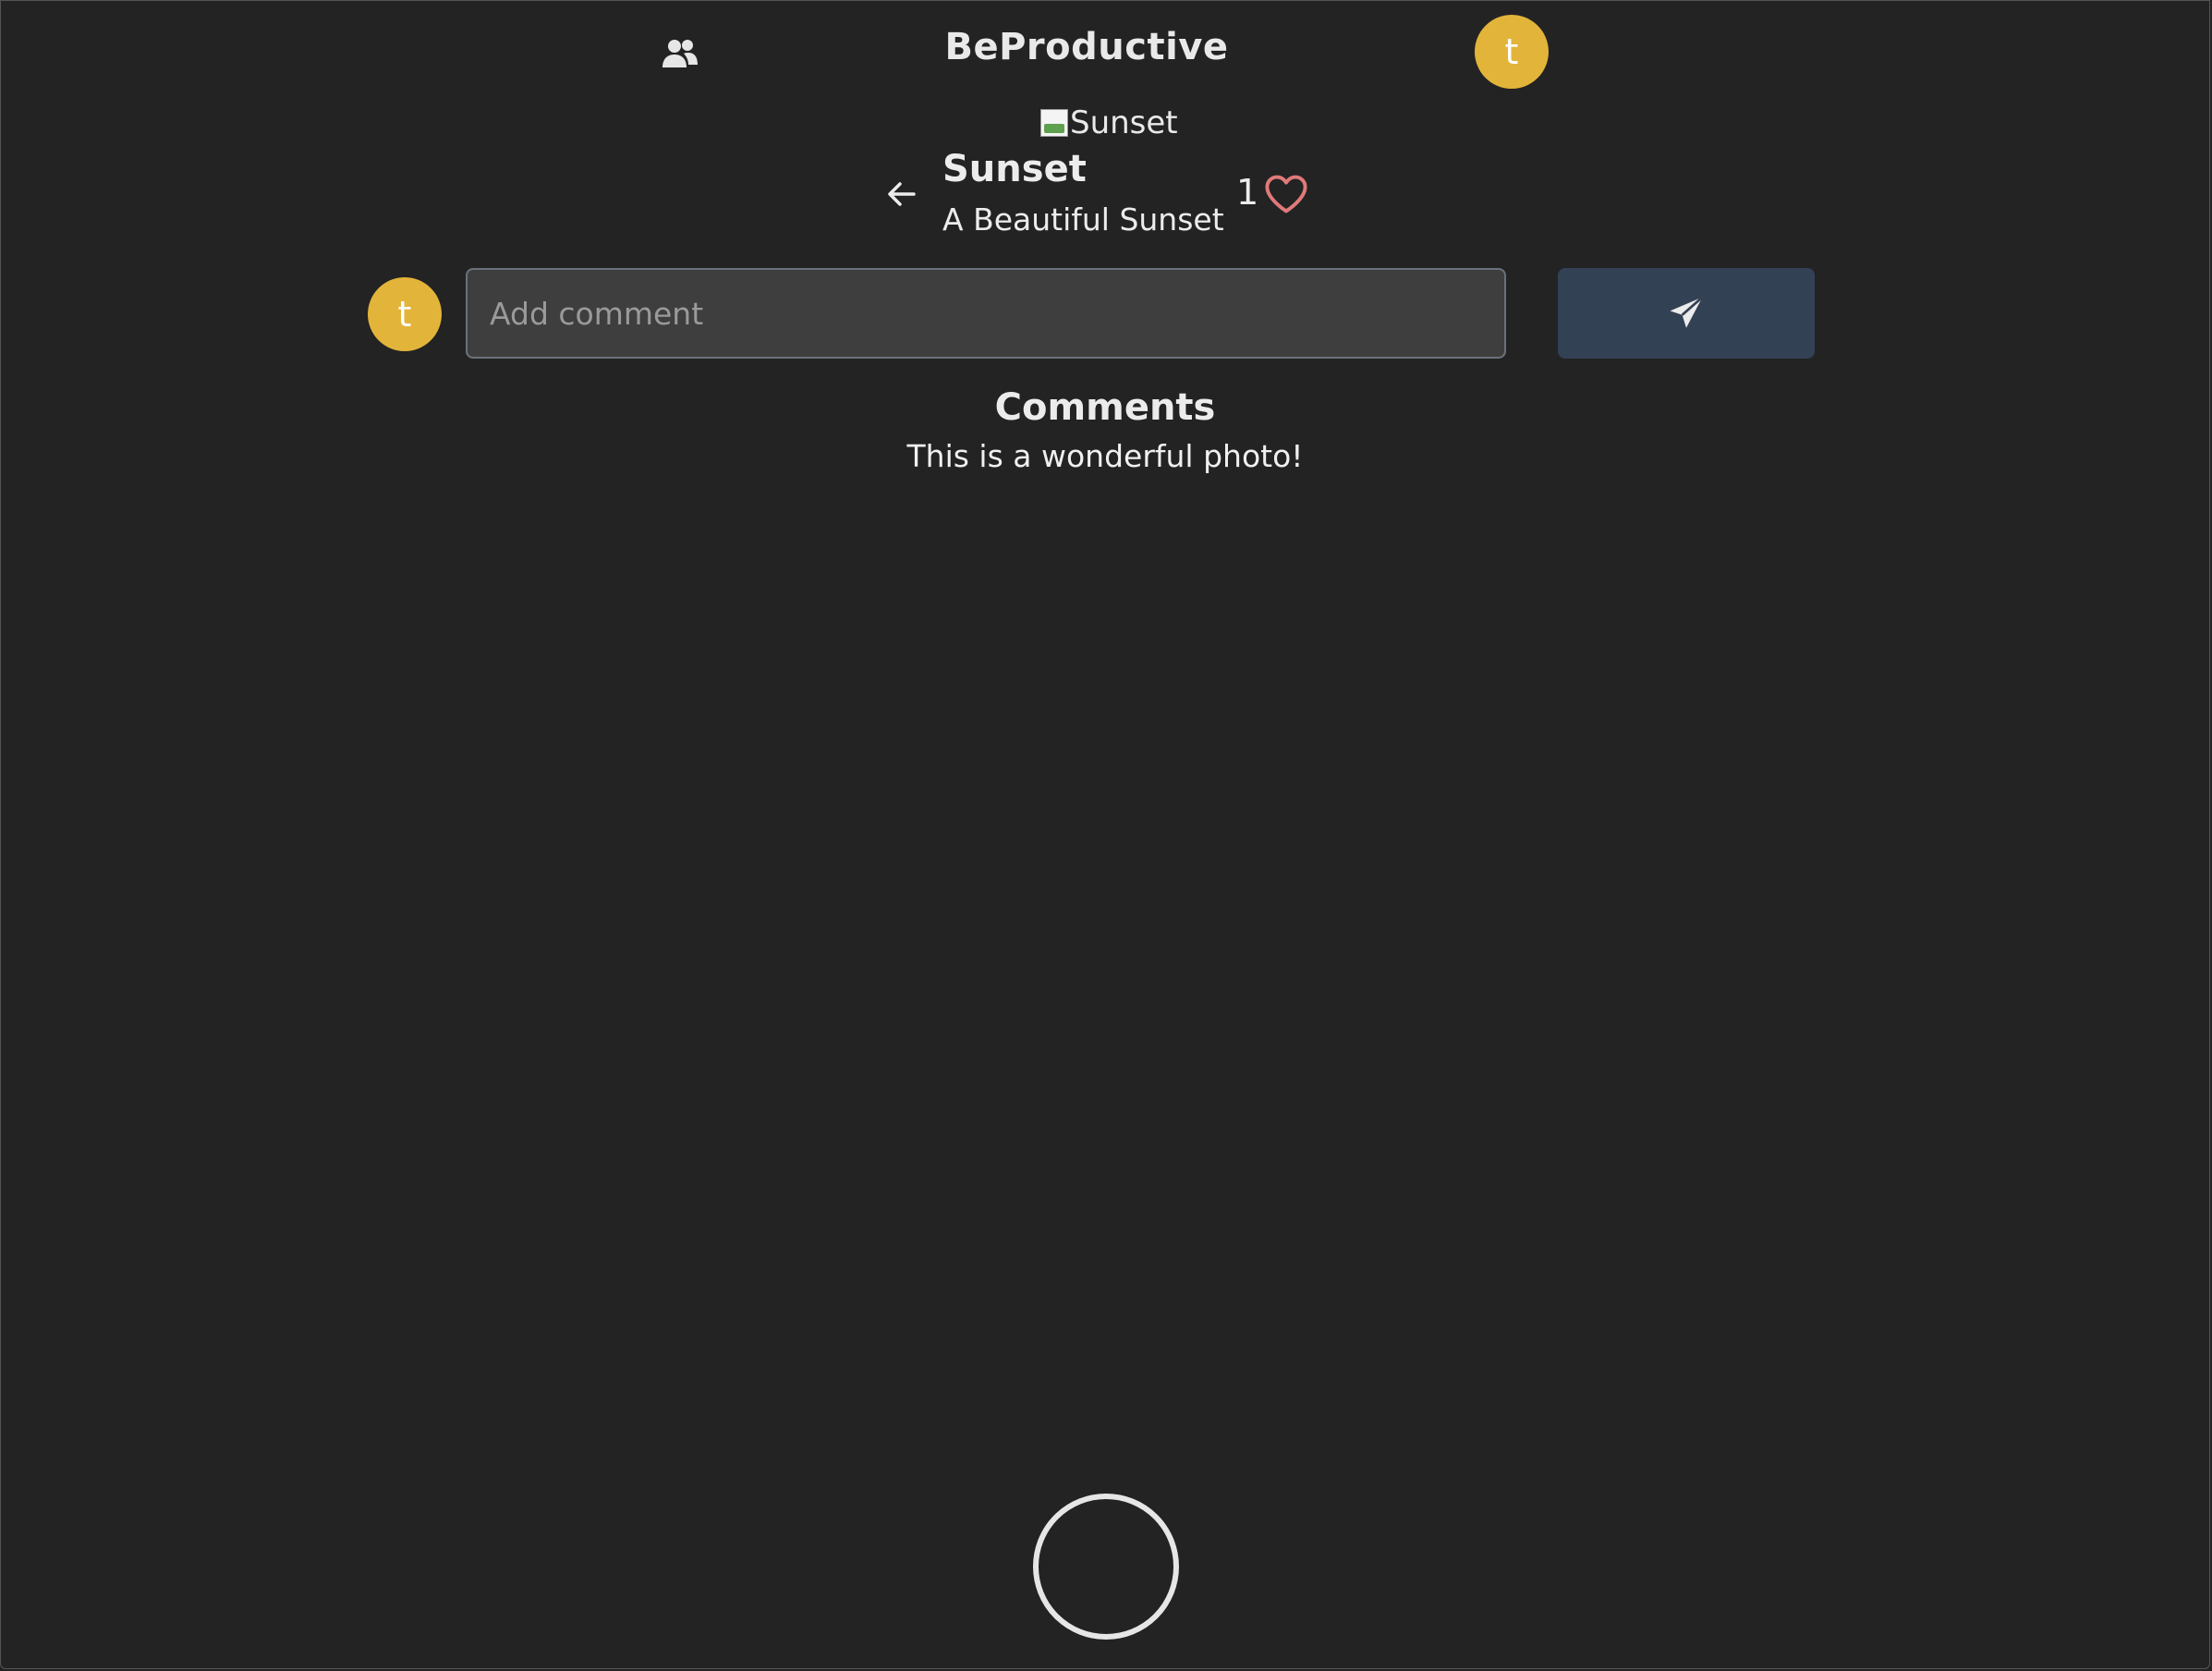  I want to click on friends-button, so click(680, 53).